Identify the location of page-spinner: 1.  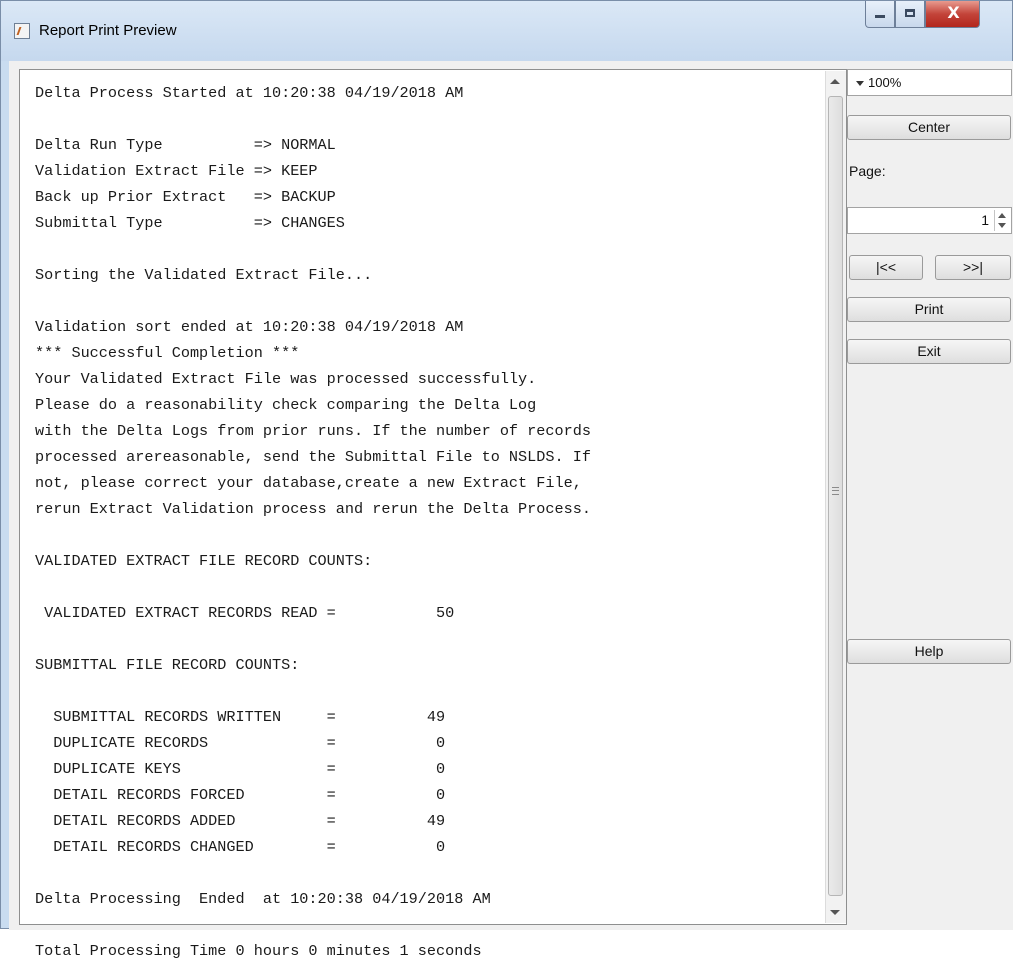
(929, 220).